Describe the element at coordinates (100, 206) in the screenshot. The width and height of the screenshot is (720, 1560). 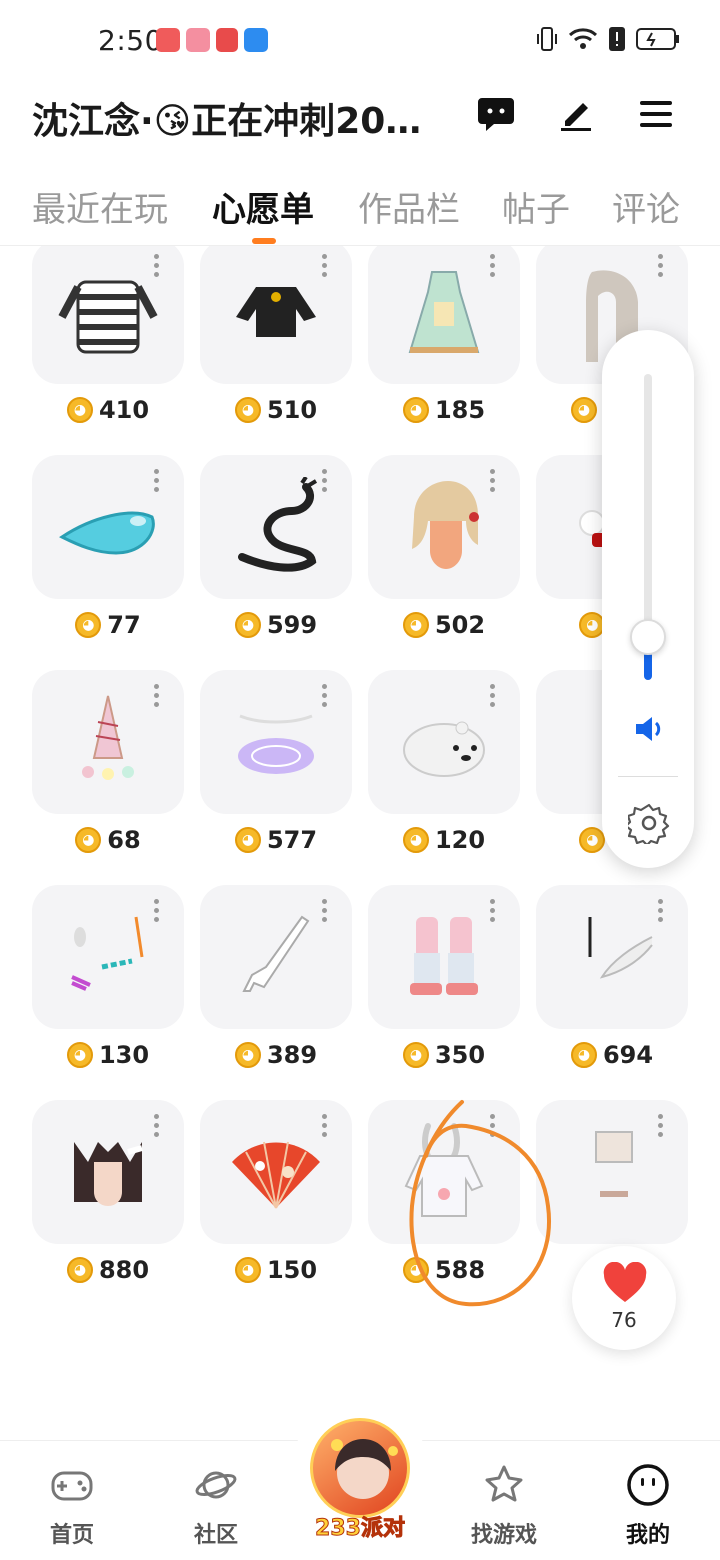
I see `tab-recently-played: 最近在玩` at that location.